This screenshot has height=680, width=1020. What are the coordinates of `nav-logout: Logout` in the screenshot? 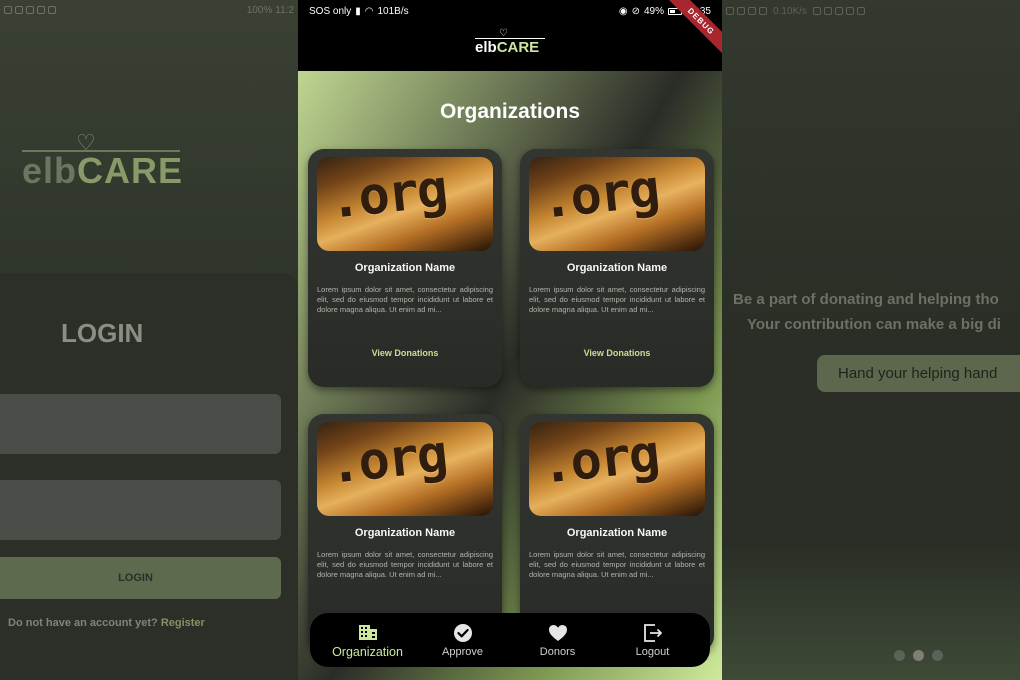 It's located at (653, 640).